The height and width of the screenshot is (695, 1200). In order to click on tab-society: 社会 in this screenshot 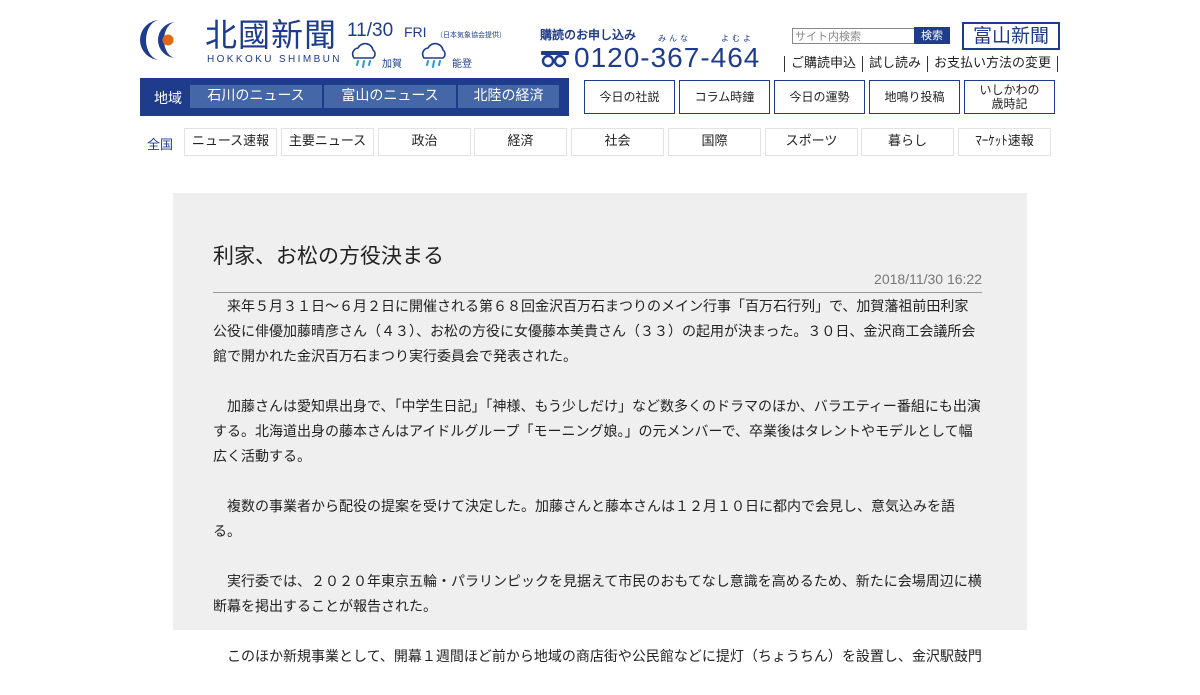, I will do `click(617, 142)`.